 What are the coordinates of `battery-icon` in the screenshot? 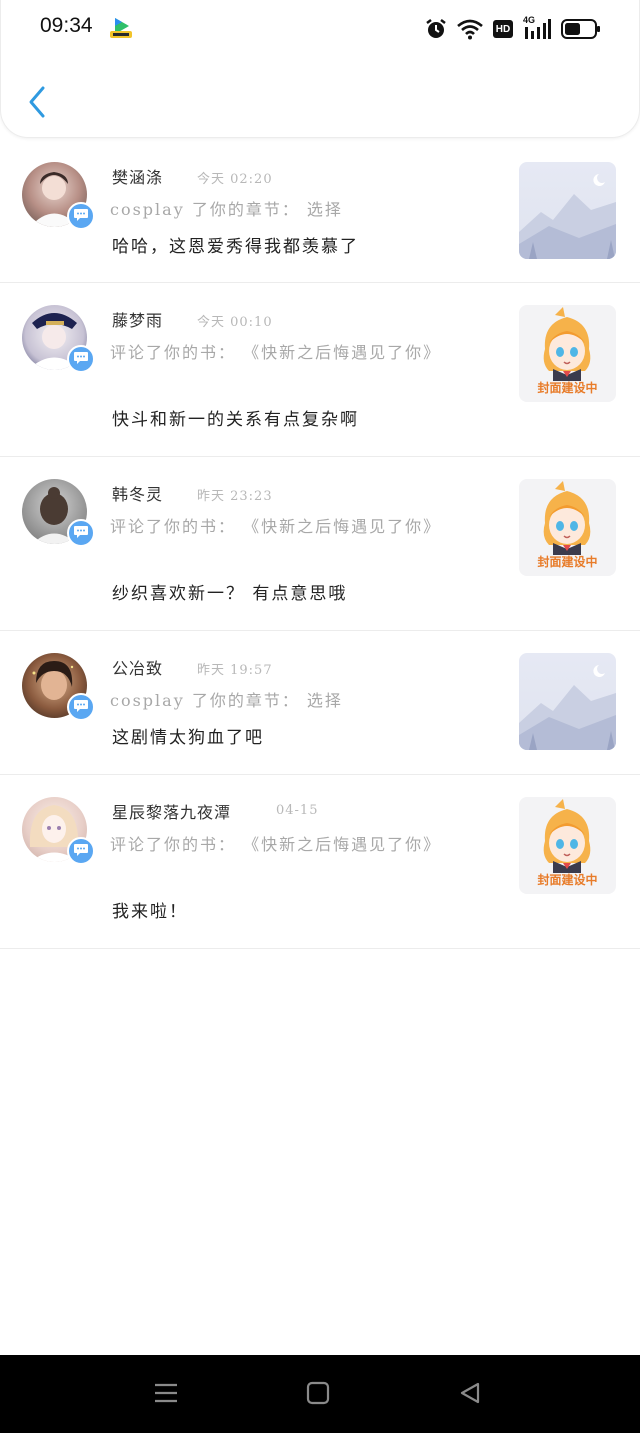 It's located at (581, 29).